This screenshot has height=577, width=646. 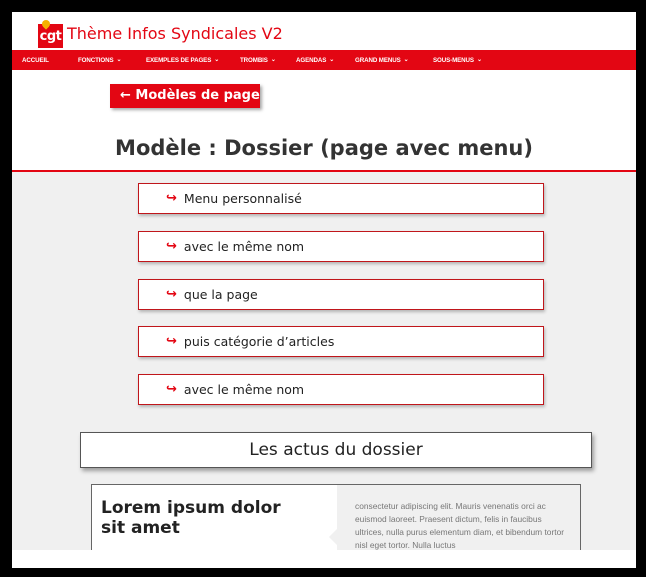 What do you see at coordinates (341, 198) in the screenshot?
I see `dossier-menu-item: ↪ Menu personnalisé` at bounding box center [341, 198].